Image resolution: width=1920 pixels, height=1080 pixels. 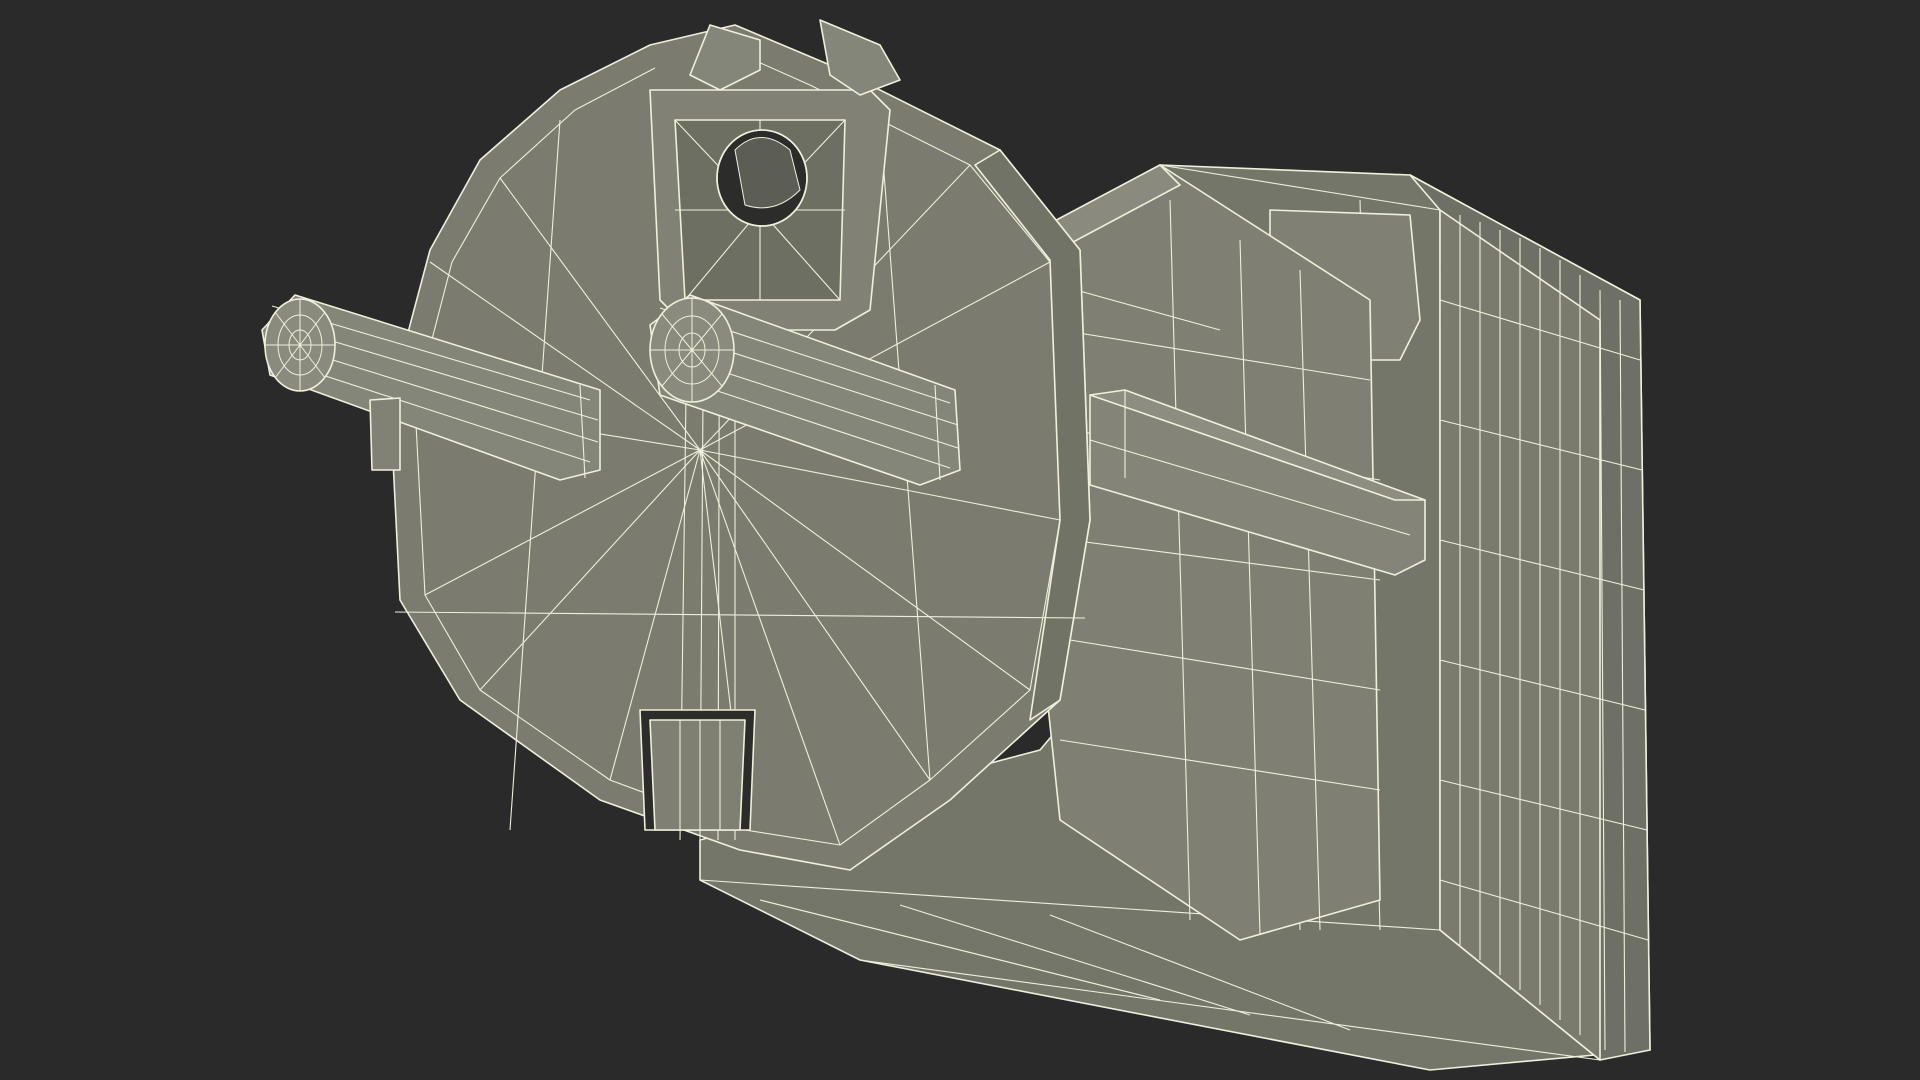 What do you see at coordinates (385, 434) in the screenshot?
I see `left-face-tab` at bounding box center [385, 434].